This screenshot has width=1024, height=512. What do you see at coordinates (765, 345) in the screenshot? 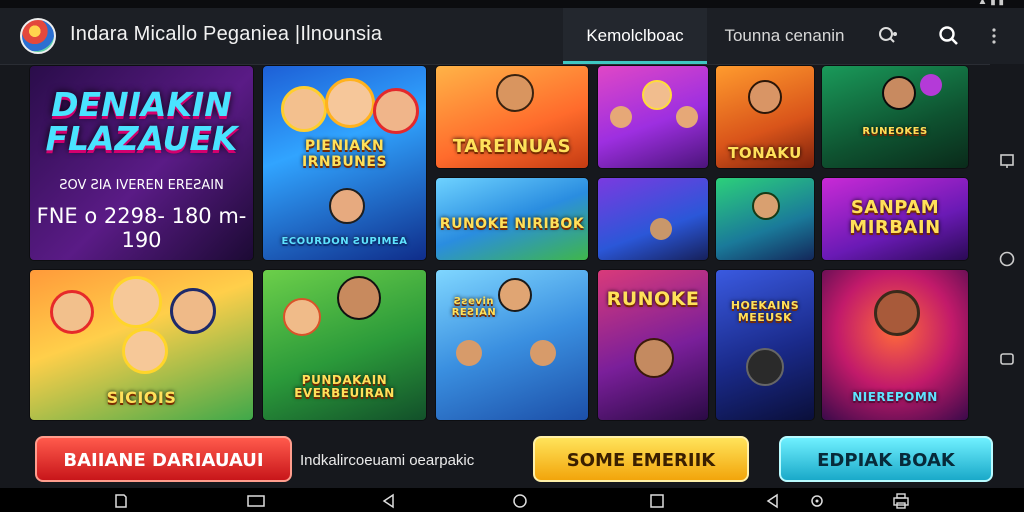
I see `game-tile: HOEKAINS MEEUSK` at bounding box center [765, 345].